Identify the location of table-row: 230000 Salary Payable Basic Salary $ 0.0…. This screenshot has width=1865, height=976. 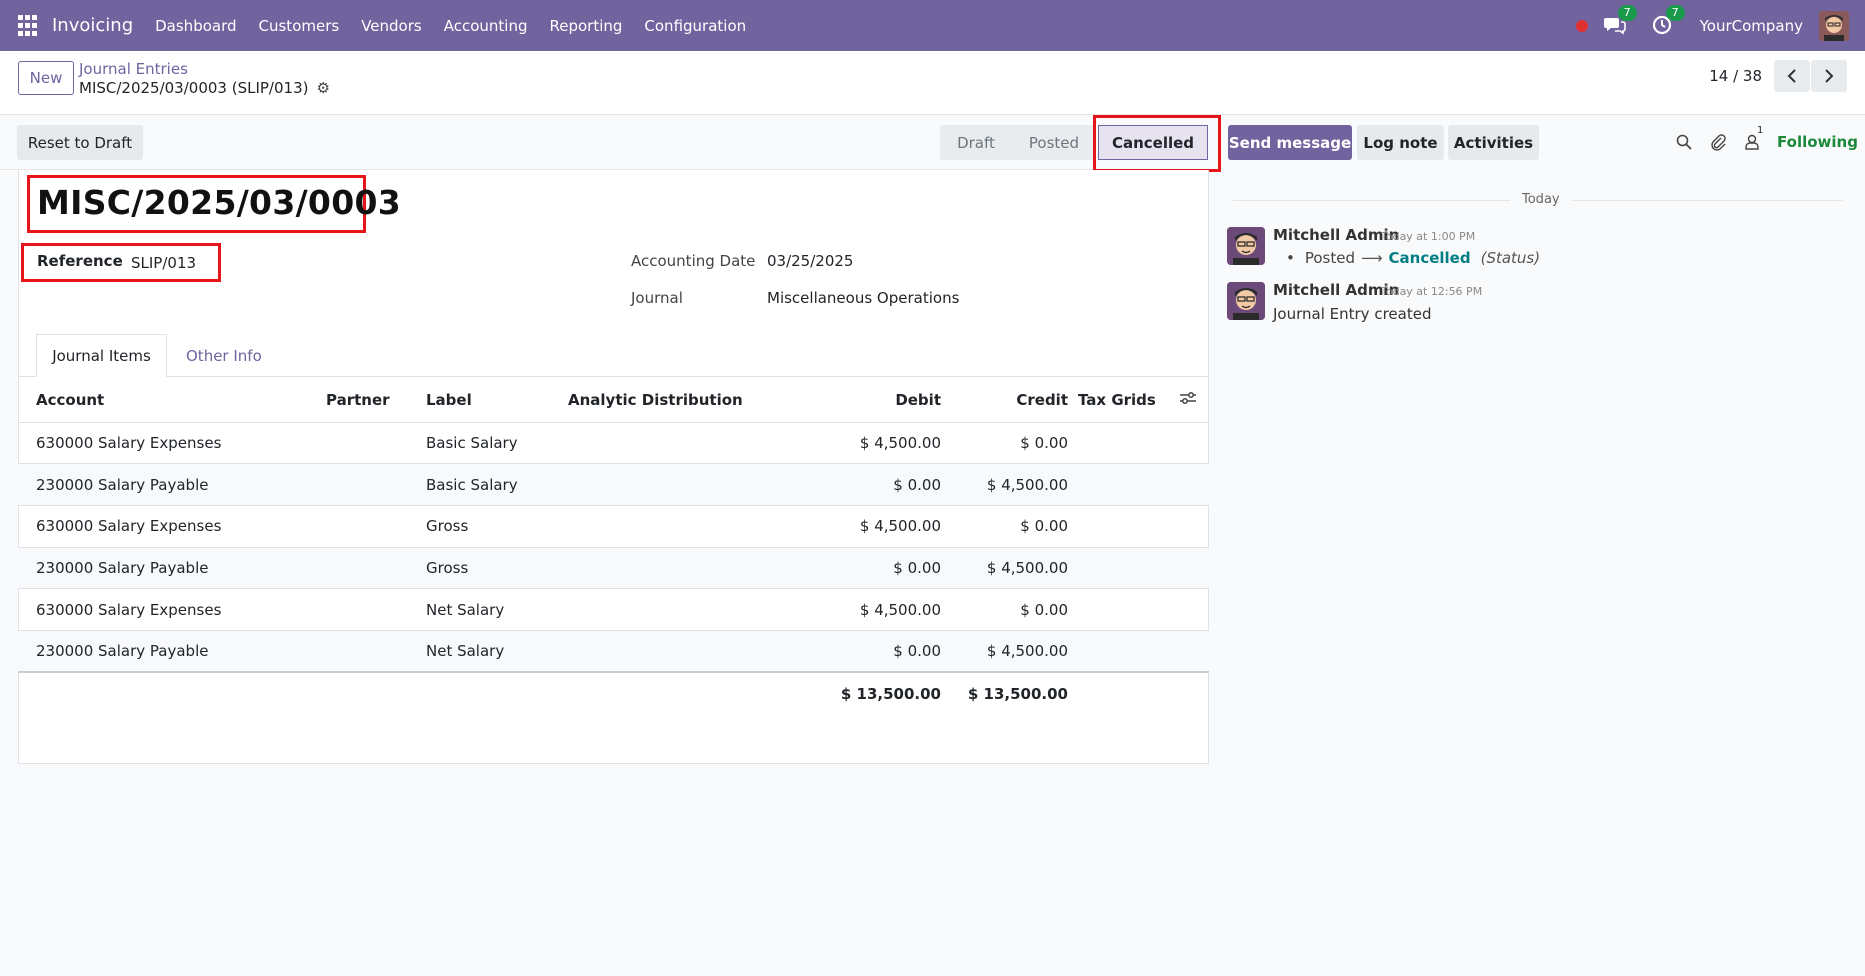
(613, 484).